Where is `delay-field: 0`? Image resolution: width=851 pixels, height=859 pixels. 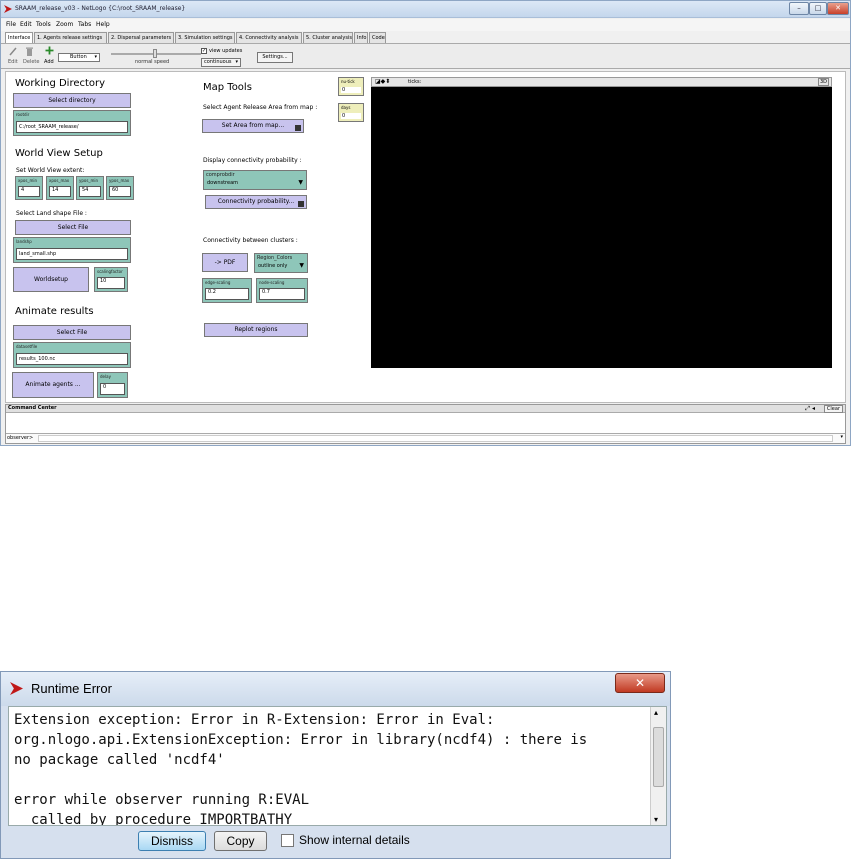 delay-field: 0 is located at coordinates (112, 389).